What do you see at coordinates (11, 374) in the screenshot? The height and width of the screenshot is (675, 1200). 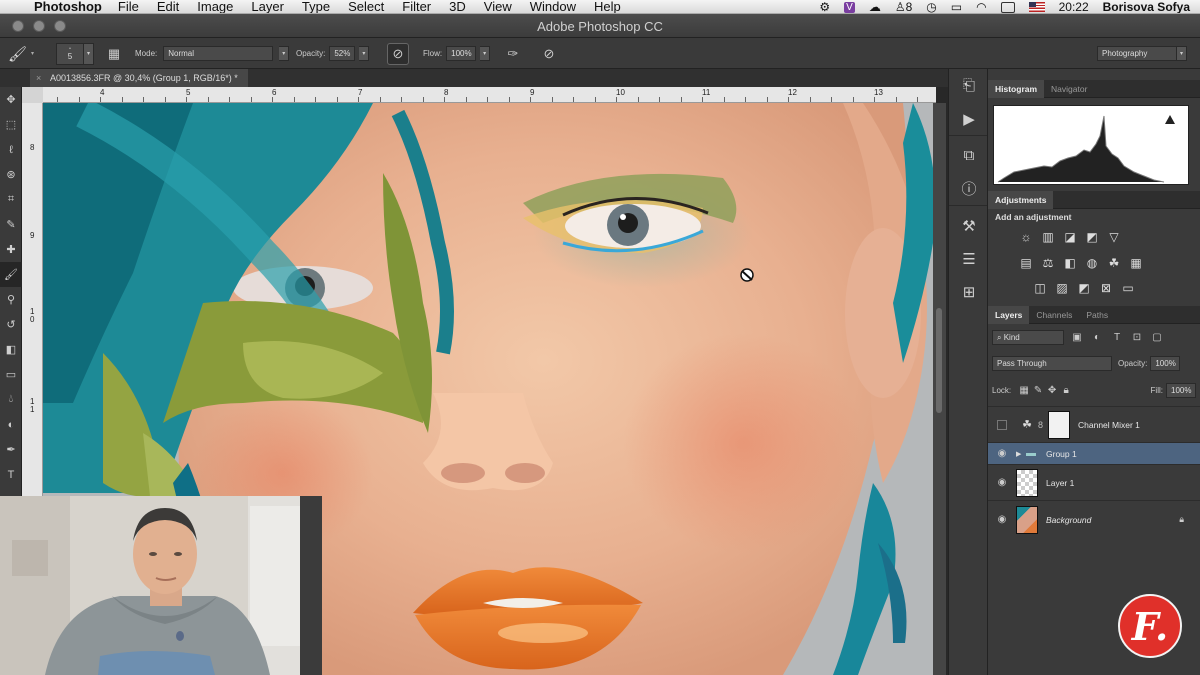 I see `gradient-tool-icon: ▭` at bounding box center [11, 374].